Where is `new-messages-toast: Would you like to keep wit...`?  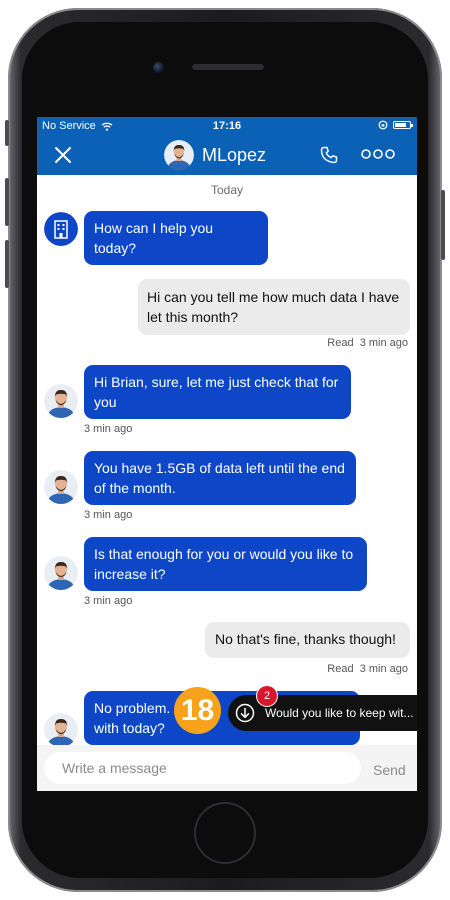 new-messages-toast: Would you like to keep wit... is located at coordinates (322, 713).